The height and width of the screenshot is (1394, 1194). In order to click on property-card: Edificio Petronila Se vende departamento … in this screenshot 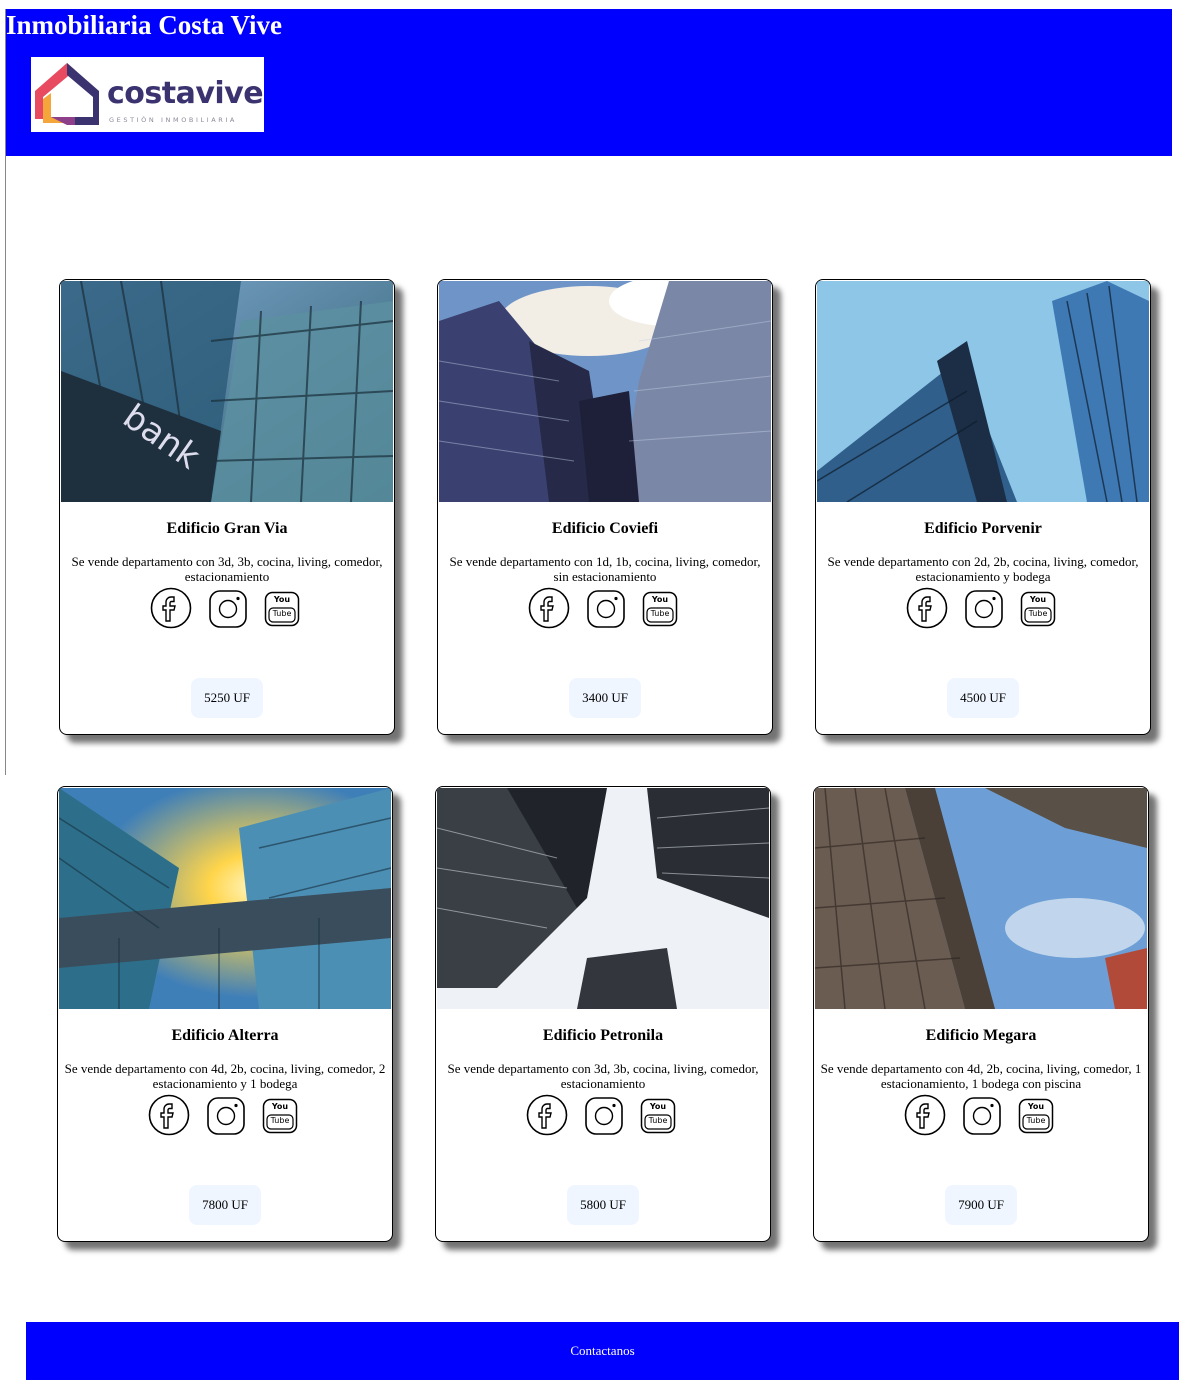, I will do `click(603, 1014)`.